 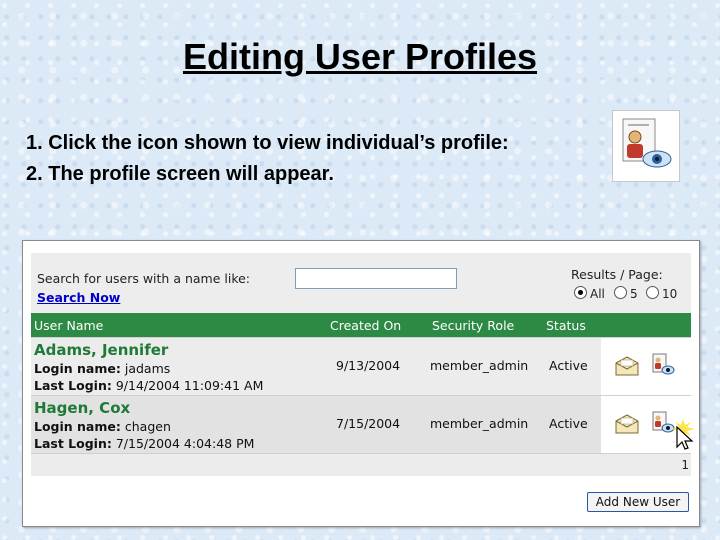 What do you see at coordinates (368, 423) in the screenshot?
I see `created-on: 7/15/2004` at bounding box center [368, 423].